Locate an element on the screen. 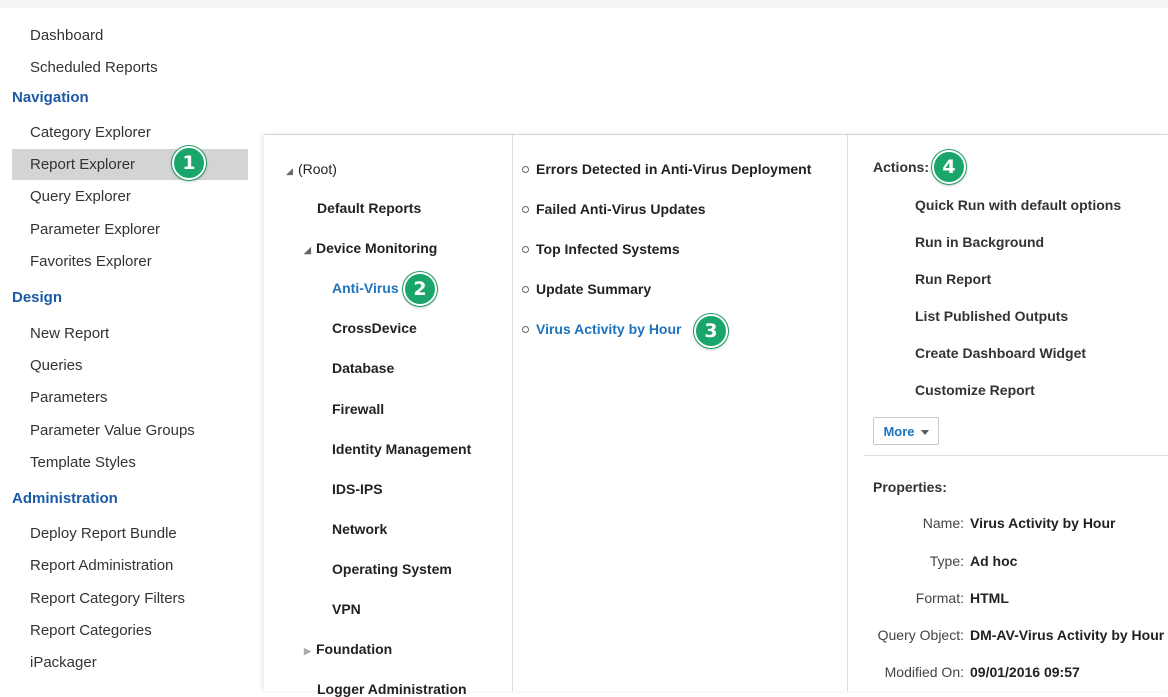 The image size is (1168, 697). property-value-type: Ad hoc is located at coordinates (994, 561).